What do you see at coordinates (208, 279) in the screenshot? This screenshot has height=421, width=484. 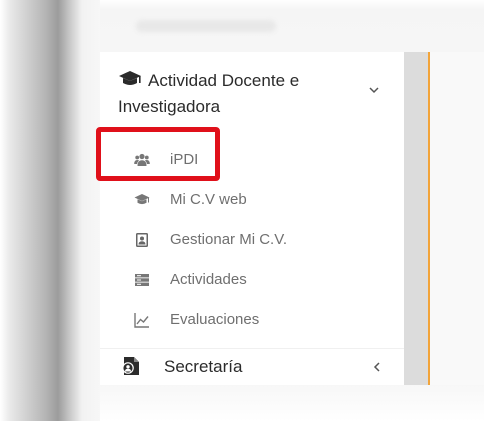 I see `menu-item-label: Actividades` at bounding box center [208, 279].